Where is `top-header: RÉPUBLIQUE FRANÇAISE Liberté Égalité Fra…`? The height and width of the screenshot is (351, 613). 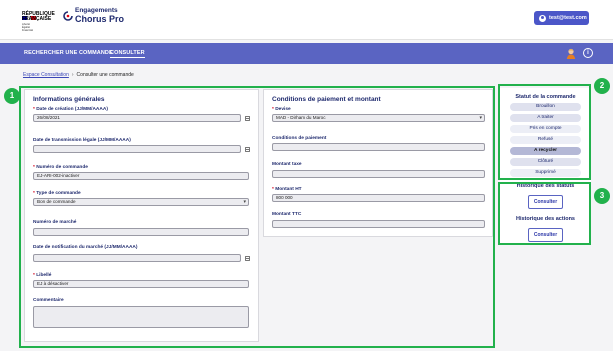
top-header: RÉPUBLIQUE FRANÇAISE Liberté Égalité Fra… is located at coordinates (306, 20).